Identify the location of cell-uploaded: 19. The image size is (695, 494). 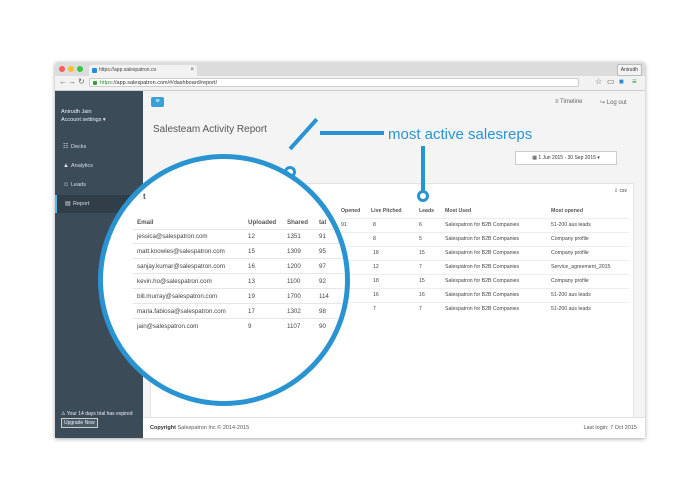
(251, 296).